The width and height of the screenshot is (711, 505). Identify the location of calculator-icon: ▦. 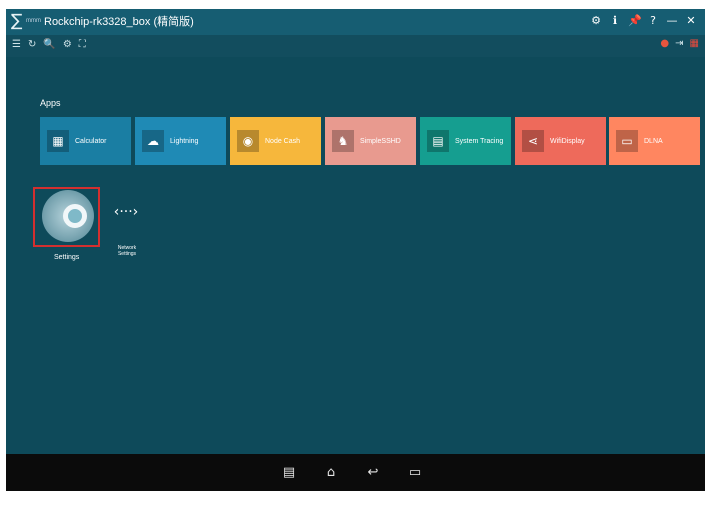
(58, 141).